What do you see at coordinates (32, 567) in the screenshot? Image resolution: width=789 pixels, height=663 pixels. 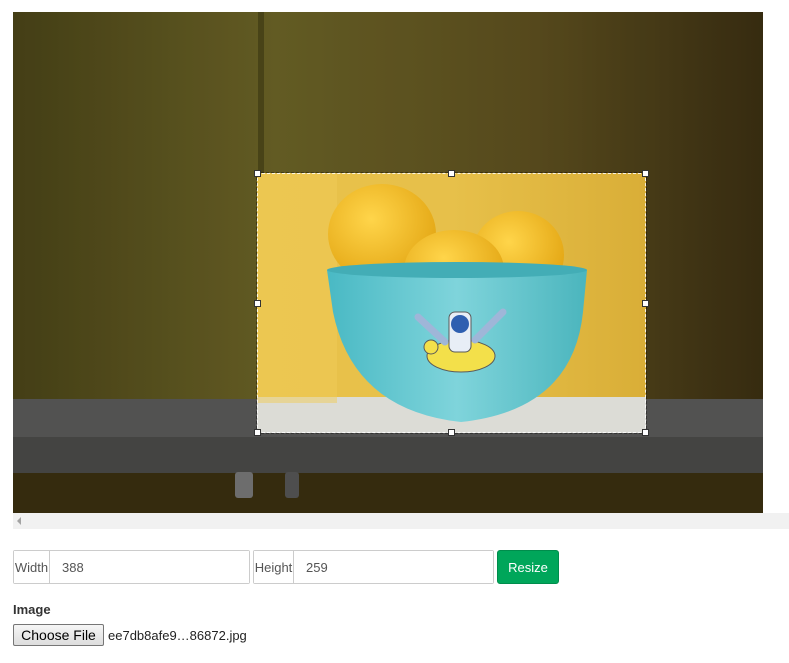 I see `width-label: Width` at bounding box center [32, 567].